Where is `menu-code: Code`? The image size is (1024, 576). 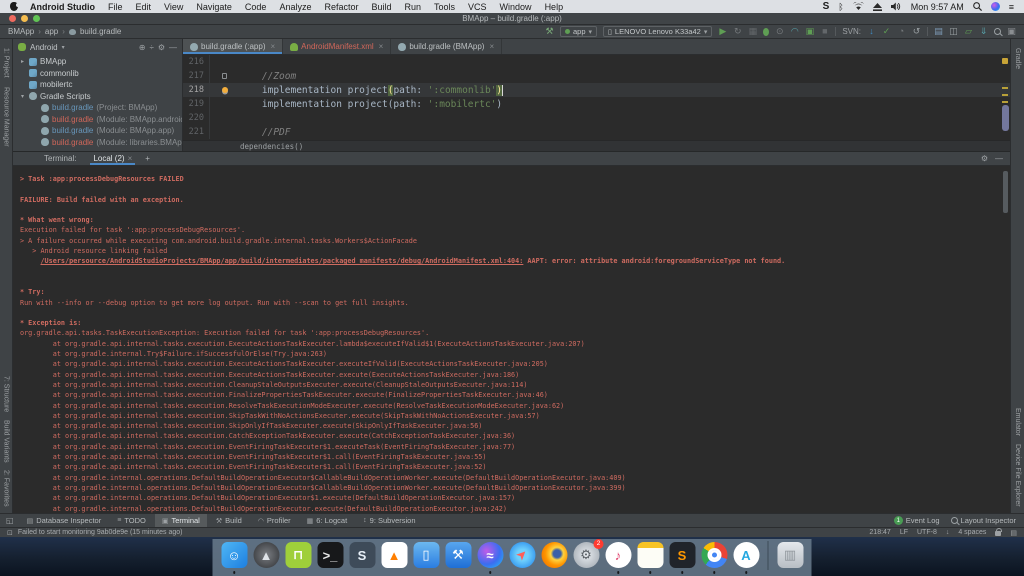
menu-code: Code is located at coordinates (256, 7).